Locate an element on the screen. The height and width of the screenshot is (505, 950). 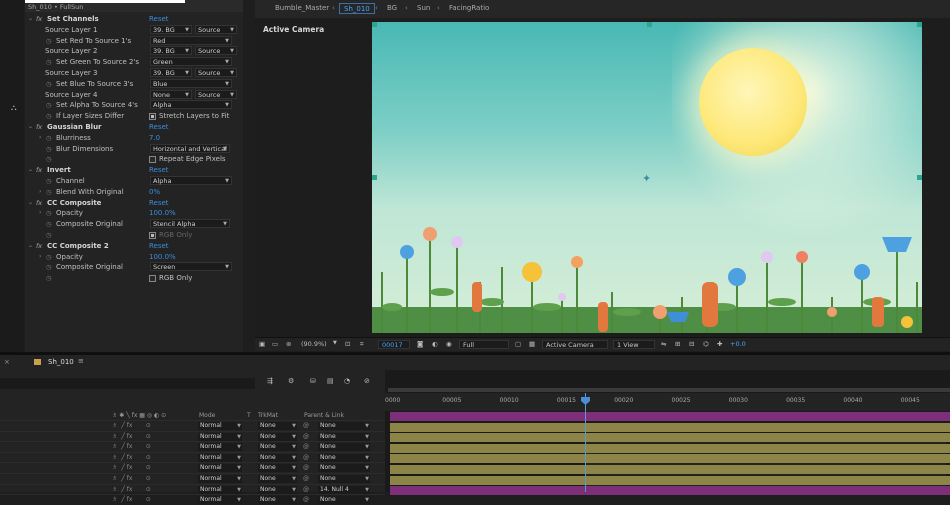
fit-icon: ⊡ is located at coordinates (347, 344).